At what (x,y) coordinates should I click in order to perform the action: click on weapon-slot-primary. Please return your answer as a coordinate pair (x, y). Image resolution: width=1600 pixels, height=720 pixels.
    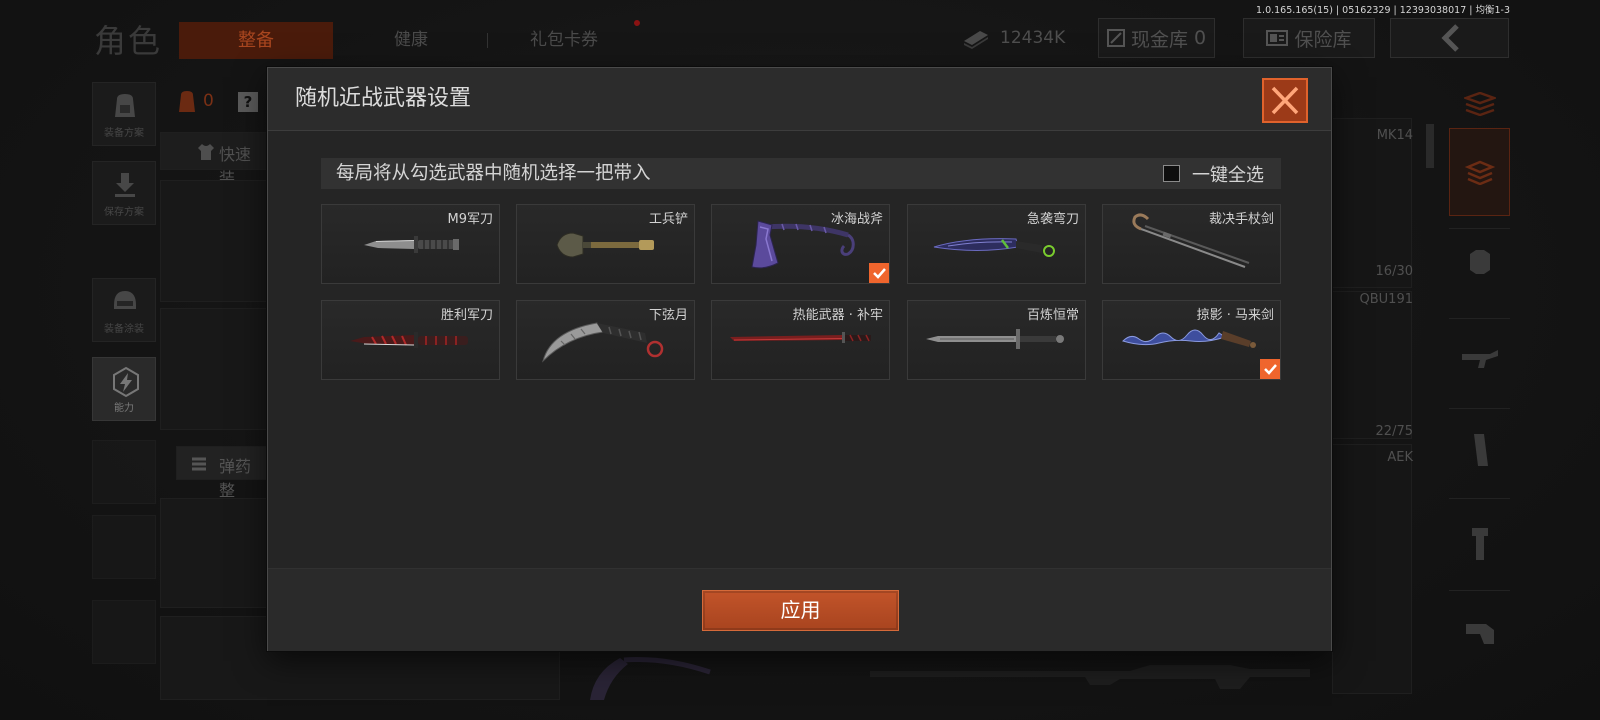
    Looking at the image, I should click on (1372, 203).